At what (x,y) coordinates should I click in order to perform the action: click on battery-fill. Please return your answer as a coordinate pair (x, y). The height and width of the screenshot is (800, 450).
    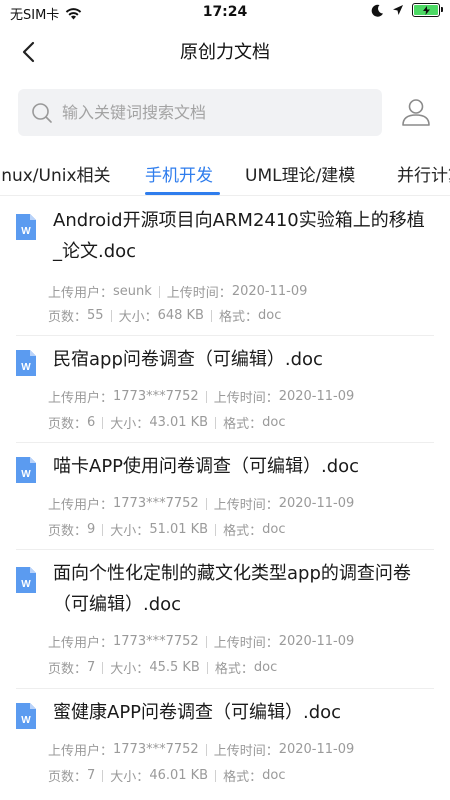
    Looking at the image, I should click on (426, 10).